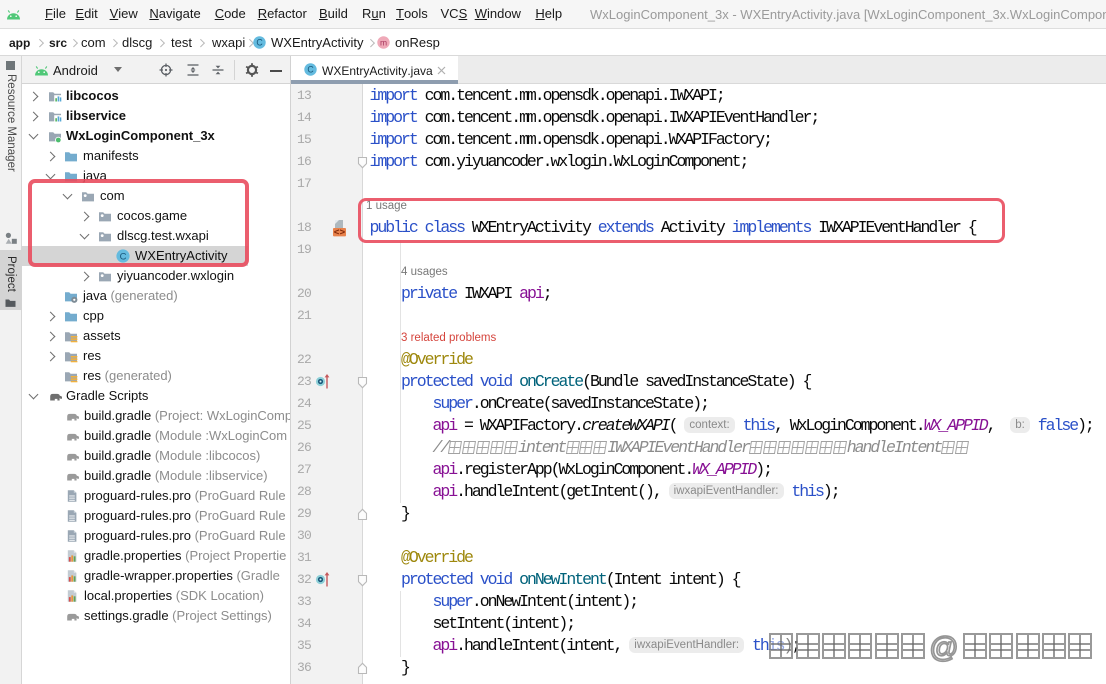  What do you see at coordinates (383, 43) in the screenshot?
I see `svg-text: m` at bounding box center [383, 43].